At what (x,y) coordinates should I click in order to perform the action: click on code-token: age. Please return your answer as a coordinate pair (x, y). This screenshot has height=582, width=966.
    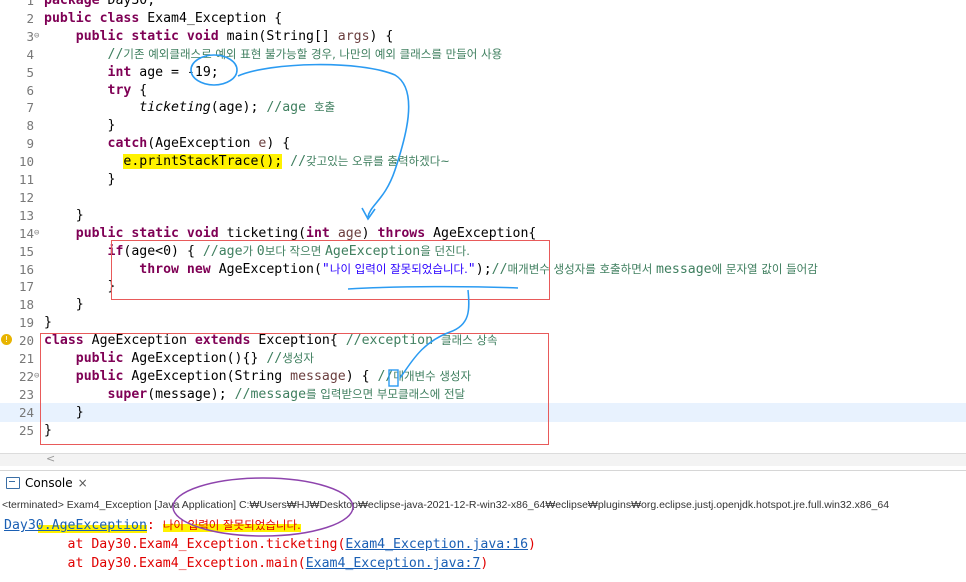
    Looking at the image, I should click on (349, 233).